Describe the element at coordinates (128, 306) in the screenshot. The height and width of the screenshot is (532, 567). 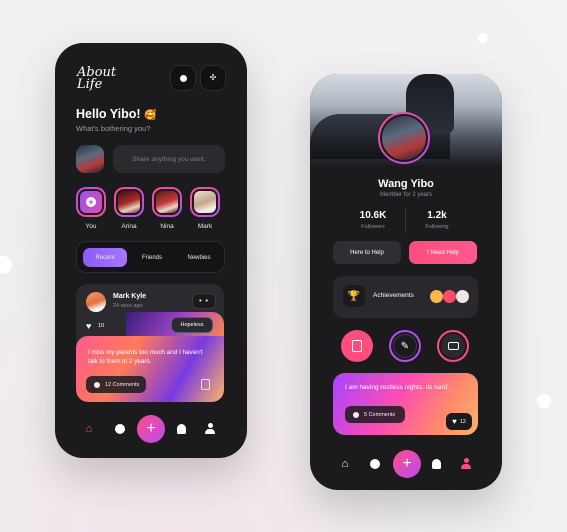
I see `post-time: 24 secs ago` at that location.